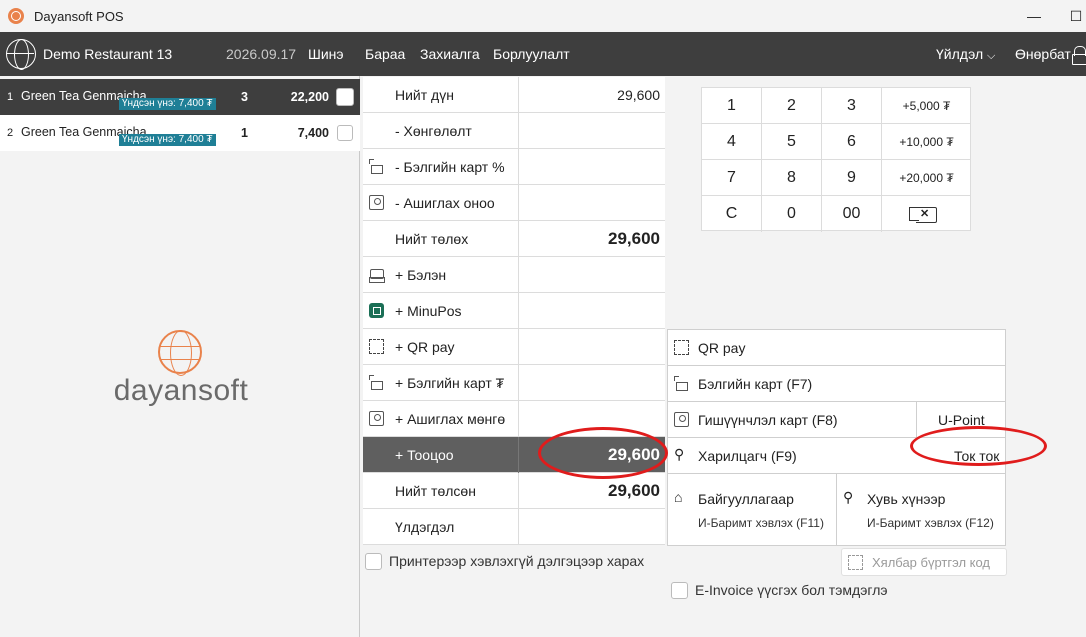  Describe the element at coordinates (373, 561) in the screenshot. I see `screen-preview-checkbox` at that location.